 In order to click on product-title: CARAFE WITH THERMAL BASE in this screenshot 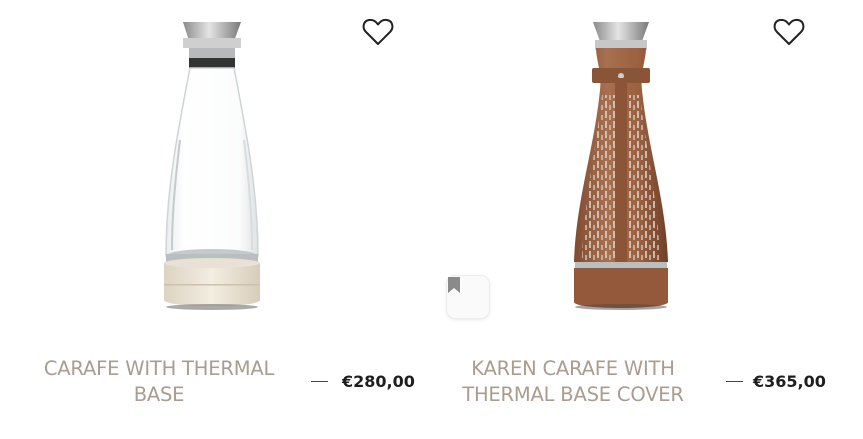, I will do `click(159, 382)`.